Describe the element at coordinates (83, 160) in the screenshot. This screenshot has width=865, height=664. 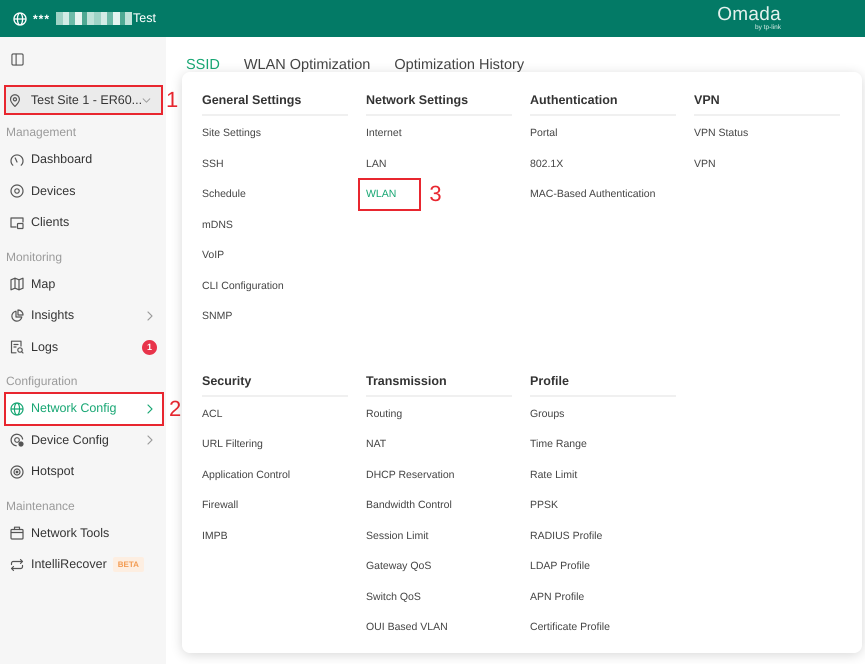
I see `sidebar-item: Dashboard` at that location.